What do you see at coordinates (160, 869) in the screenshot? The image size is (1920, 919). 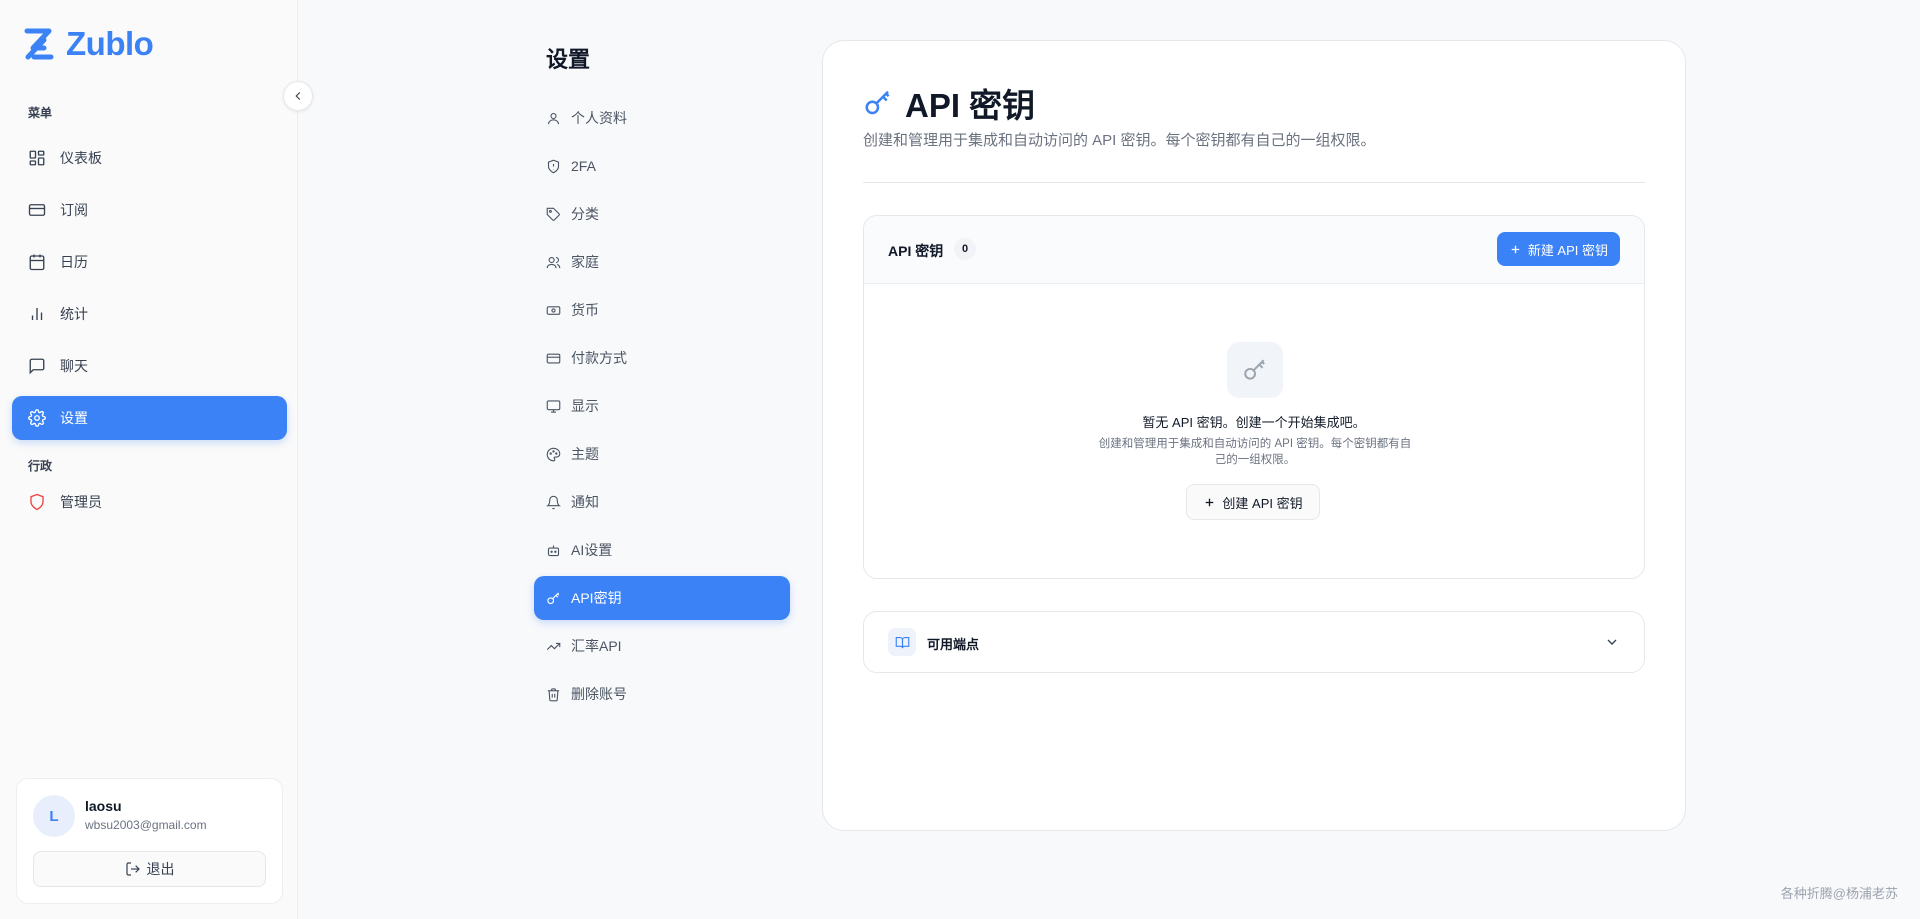 I see `logout-label: 退出` at bounding box center [160, 869].